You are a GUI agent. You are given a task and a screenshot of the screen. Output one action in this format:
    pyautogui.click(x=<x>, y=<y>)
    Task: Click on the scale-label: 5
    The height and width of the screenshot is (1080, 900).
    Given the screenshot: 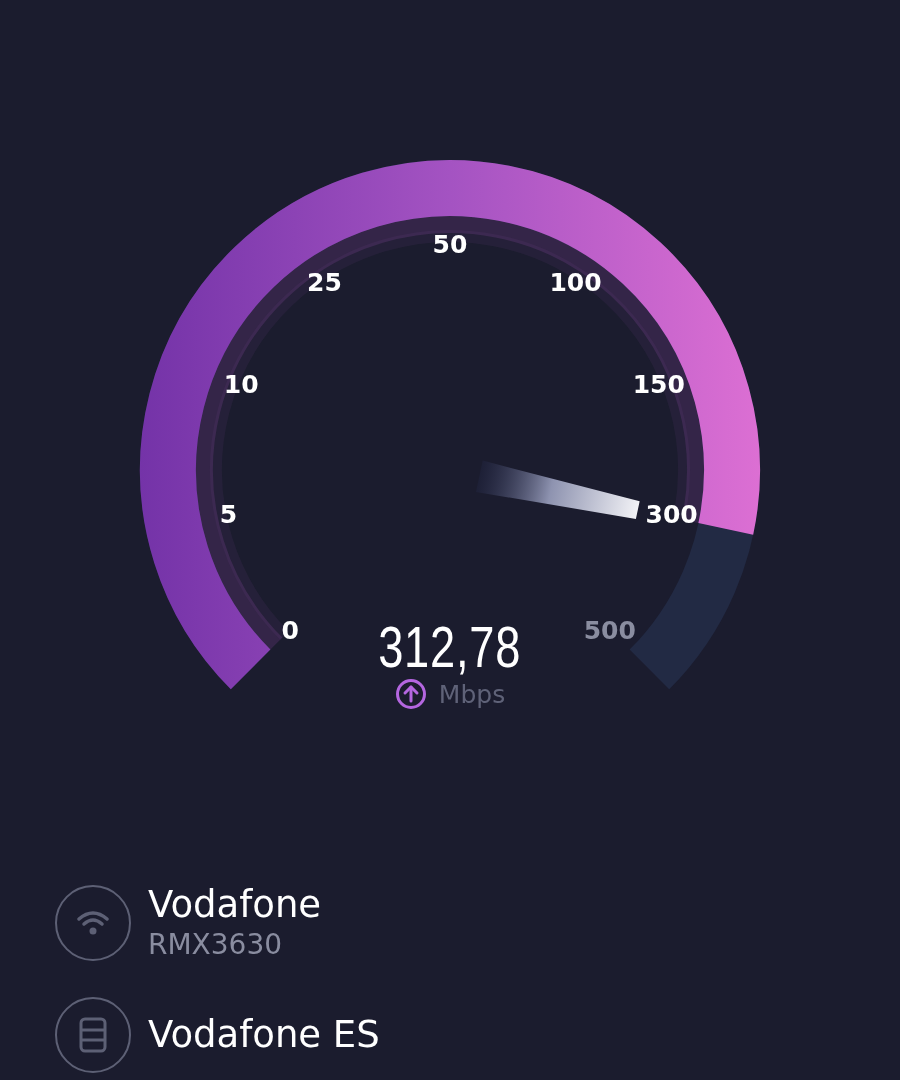 What is the action you would take?
    pyautogui.click(x=228, y=515)
    